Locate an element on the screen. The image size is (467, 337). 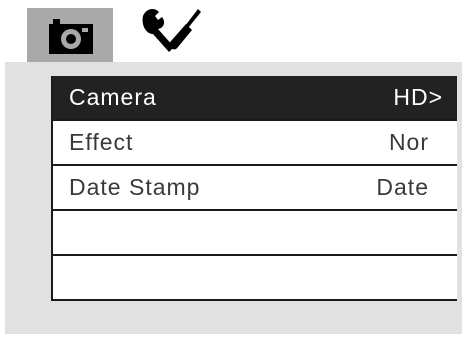
menu-item-date-stamp: Date Stamp Date is located at coordinates (255, 188).